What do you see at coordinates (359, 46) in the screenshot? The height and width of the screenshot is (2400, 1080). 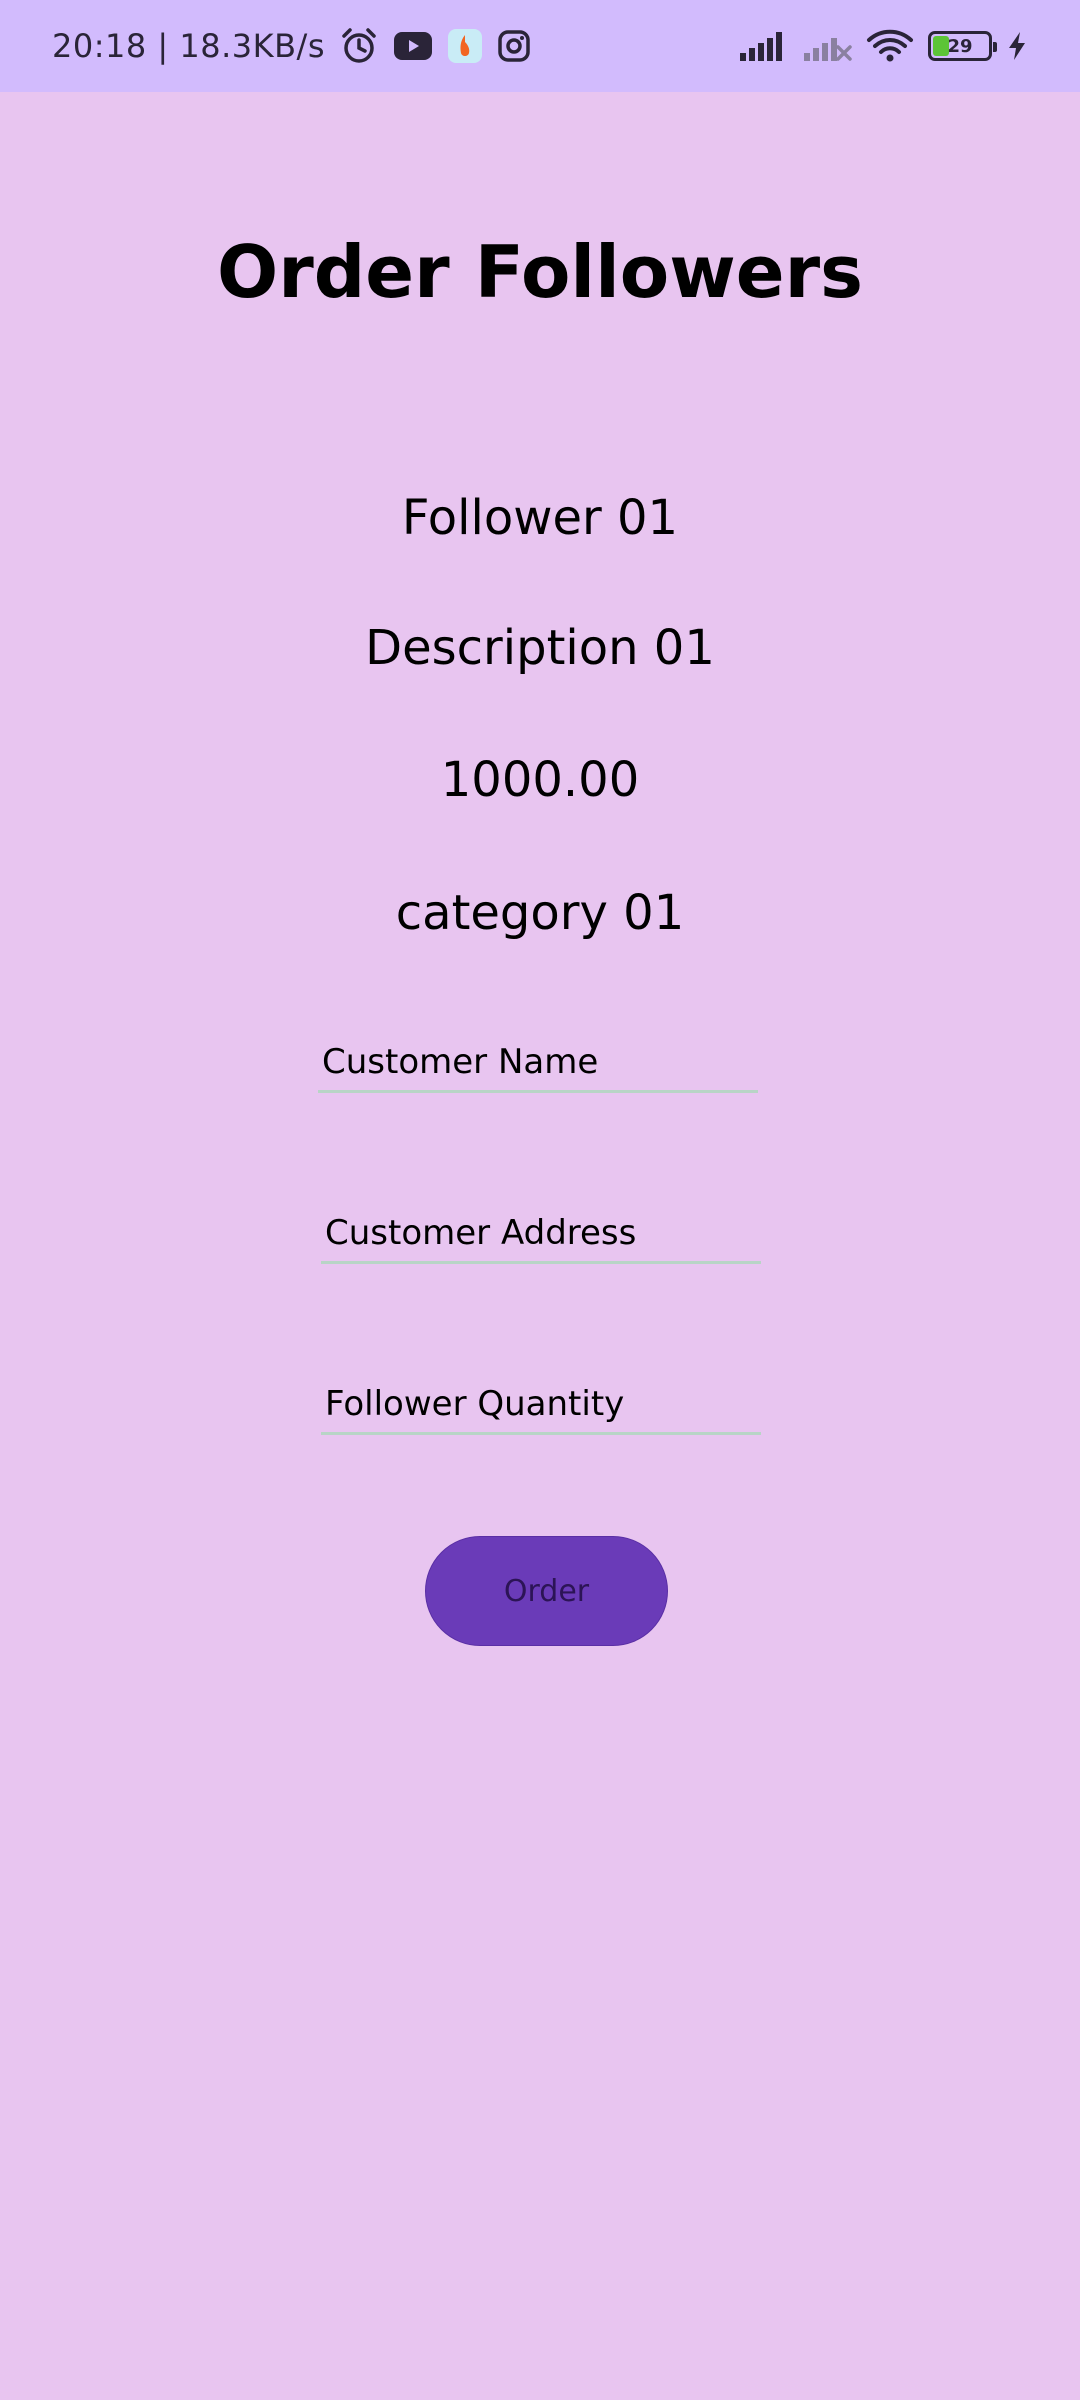 I see `alarm-icon` at bounding box center [359, 46].